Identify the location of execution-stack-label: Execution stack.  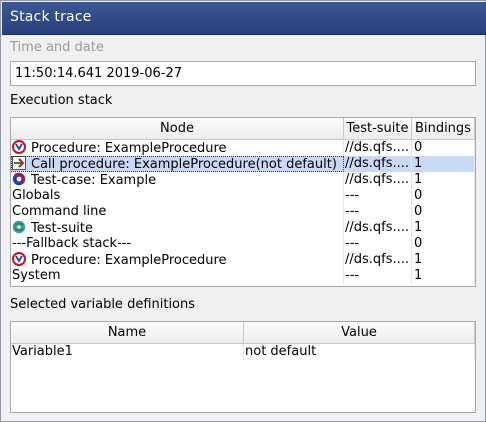
(61, 100).